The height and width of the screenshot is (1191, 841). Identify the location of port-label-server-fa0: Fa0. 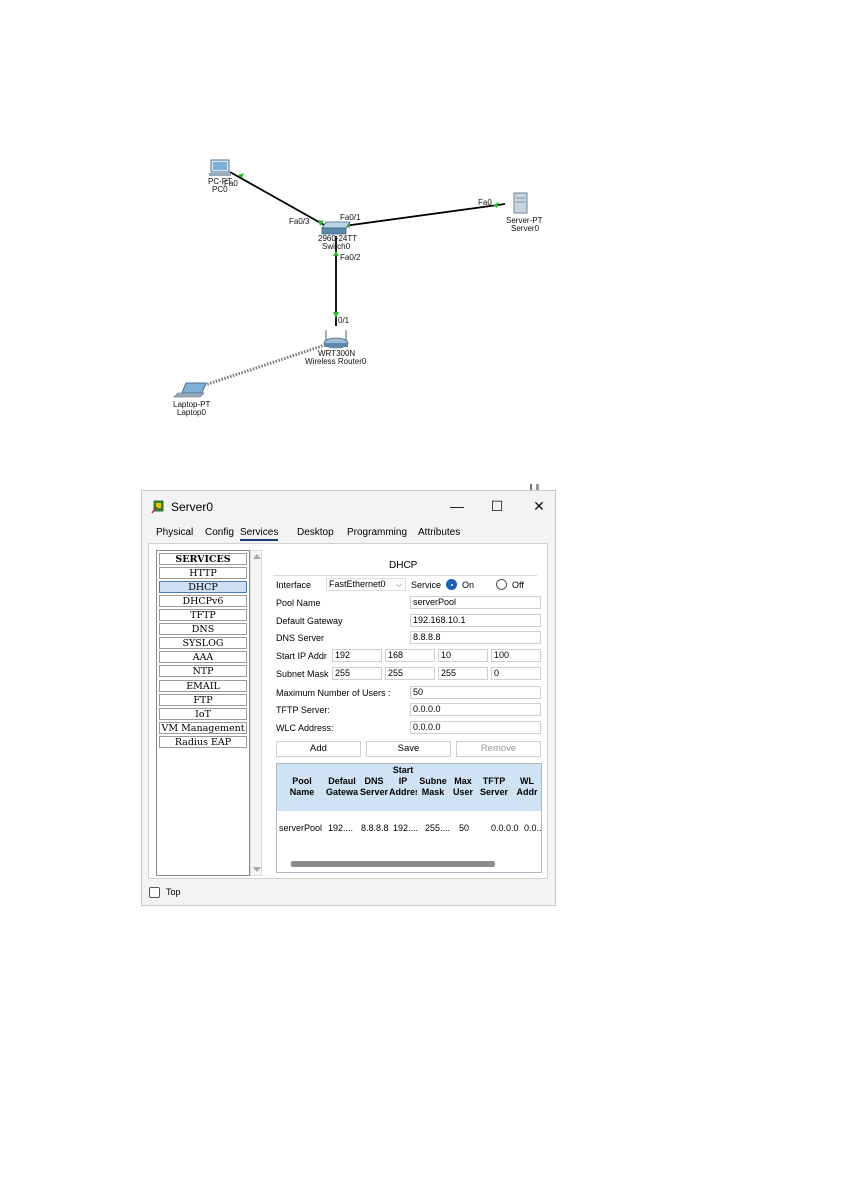
(485, 202).